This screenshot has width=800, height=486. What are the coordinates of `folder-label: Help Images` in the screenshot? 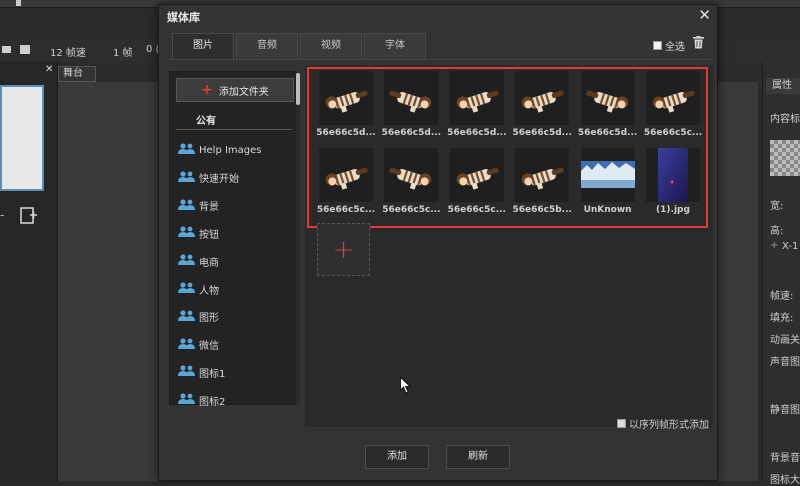 It's located at (230, 150).